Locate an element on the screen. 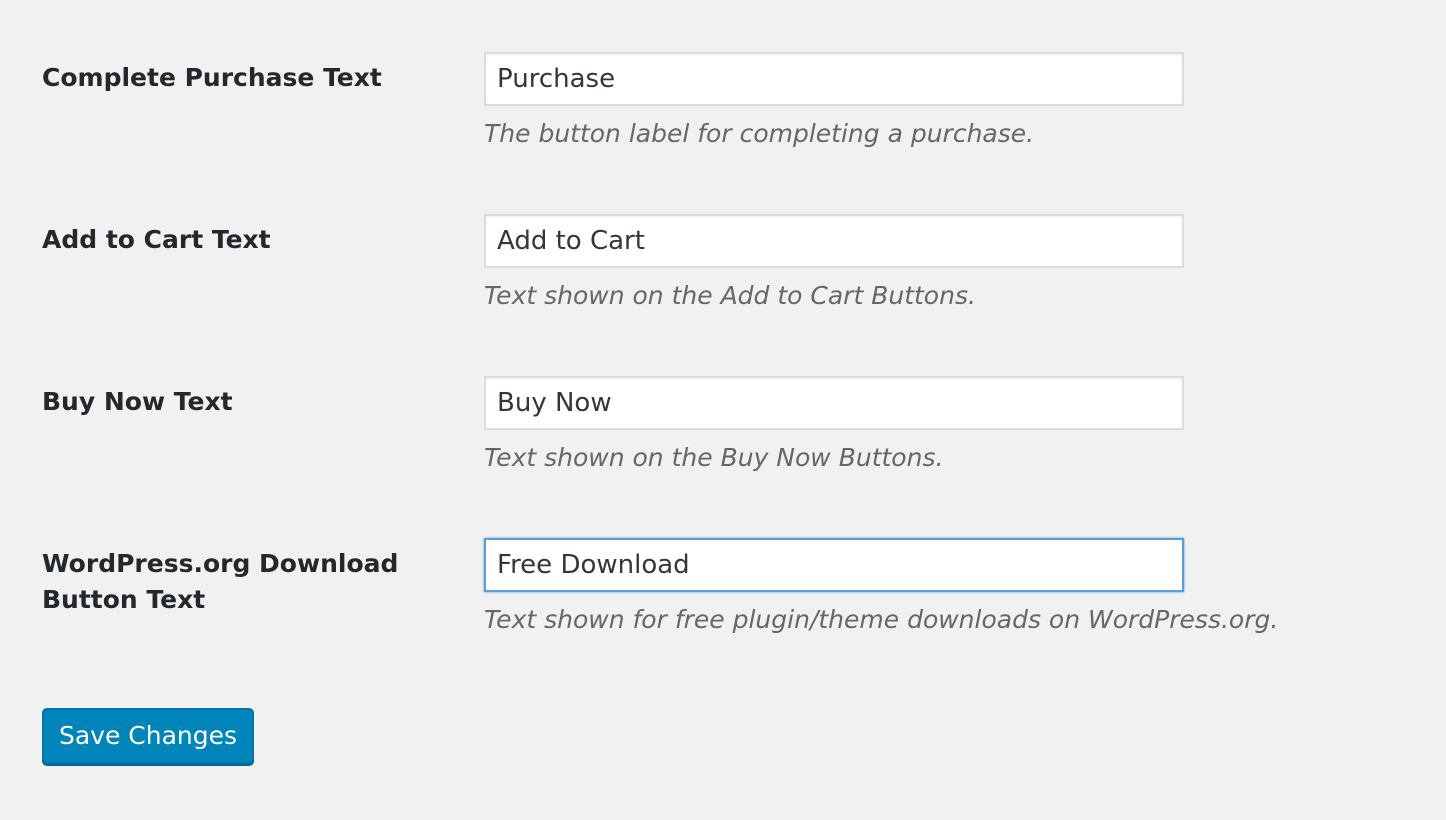 The image size is (1446, 820). save-changes-button: Save Changes is located at coordinates (148, 736).